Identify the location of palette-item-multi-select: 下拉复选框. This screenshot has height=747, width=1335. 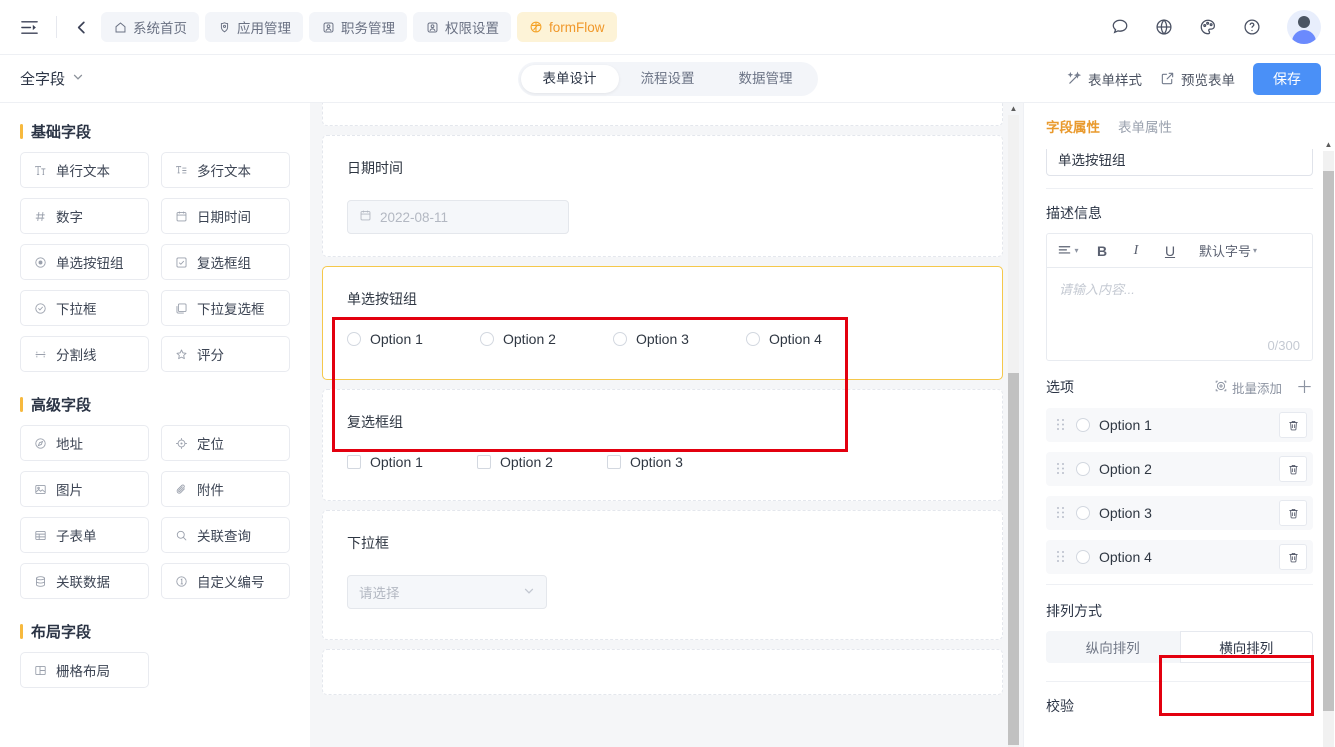
(225, 308).